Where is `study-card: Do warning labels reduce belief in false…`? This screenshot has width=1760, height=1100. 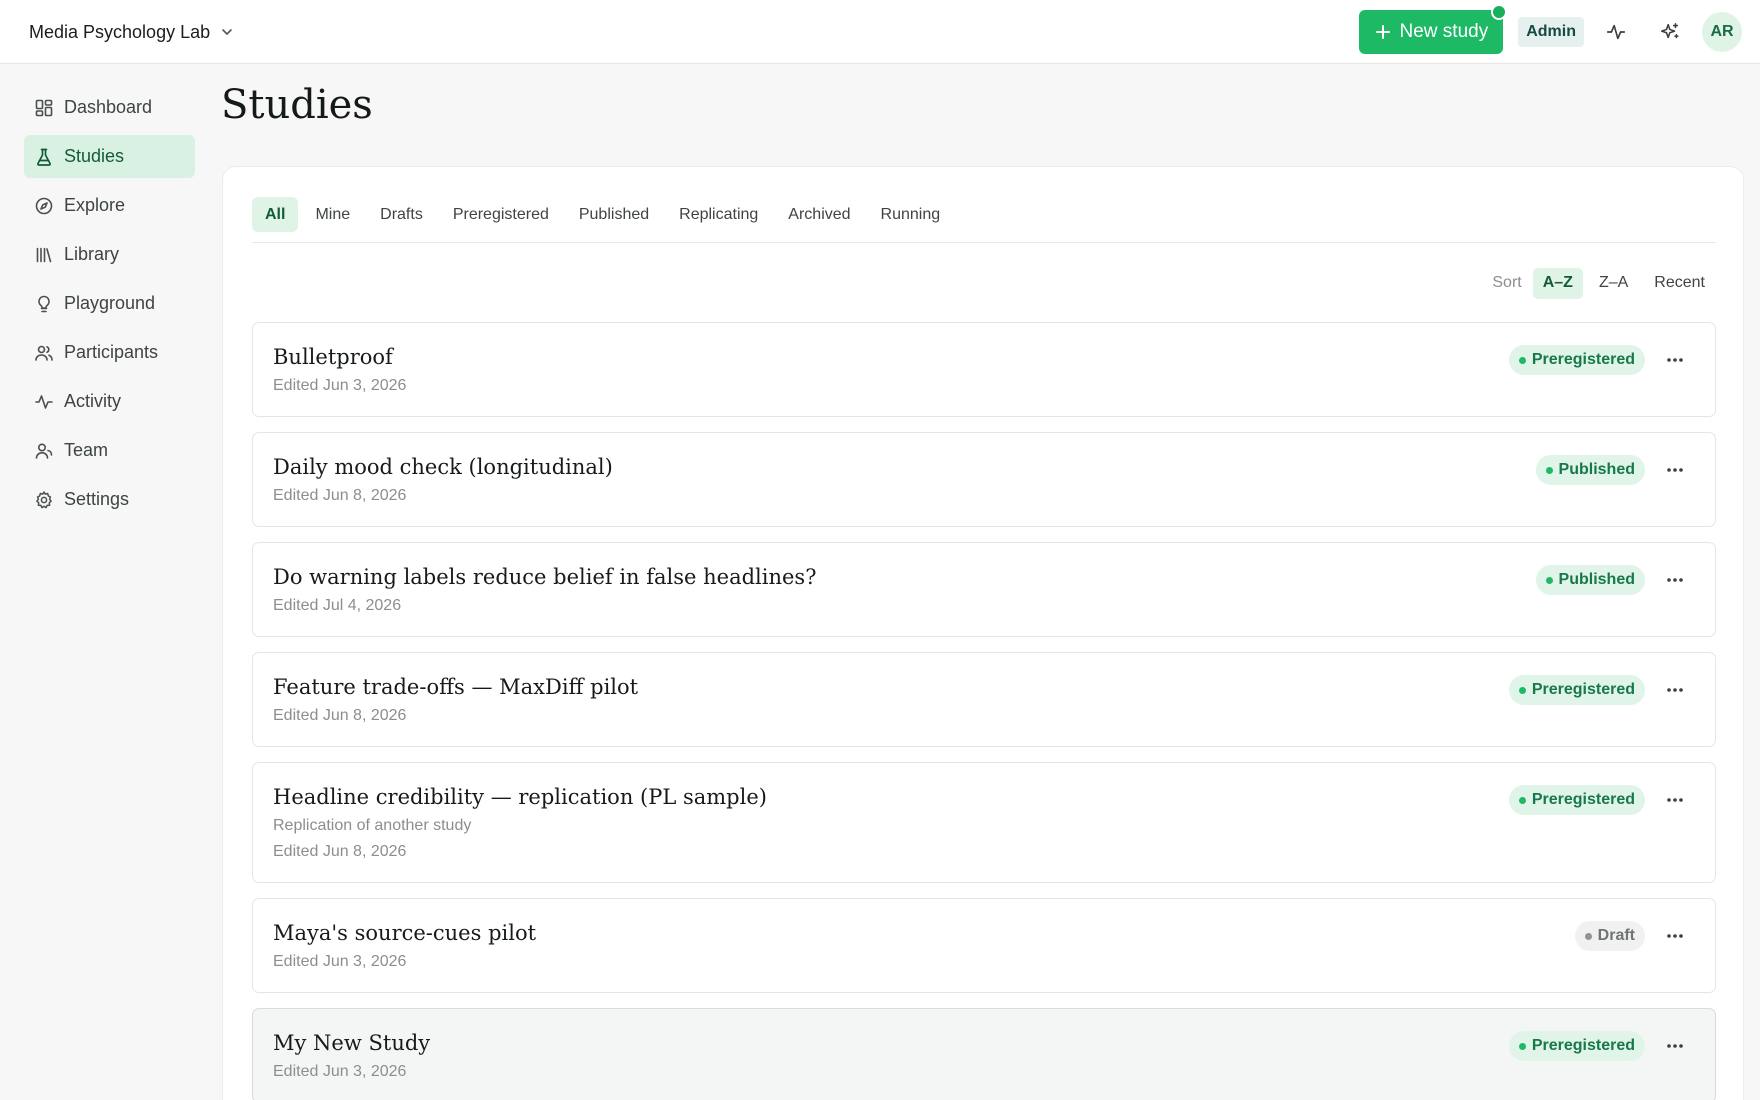 study-card: Do warning labels reduce belief in false… is located at coordinates (984, 589).